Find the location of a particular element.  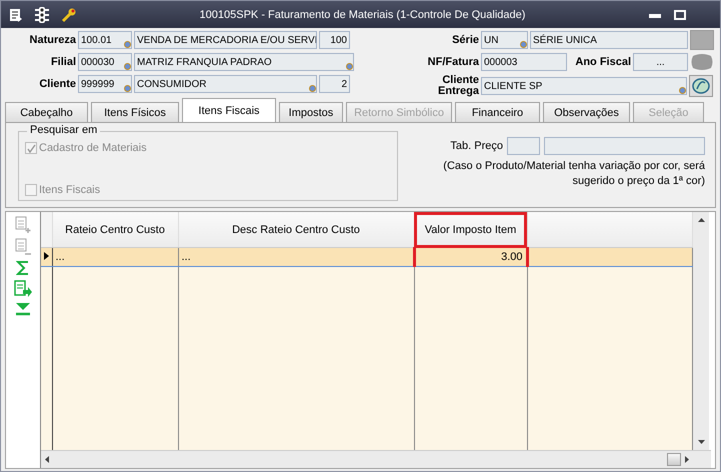

column-header: Valor Imposto Item is located at coordinates (470, 230).